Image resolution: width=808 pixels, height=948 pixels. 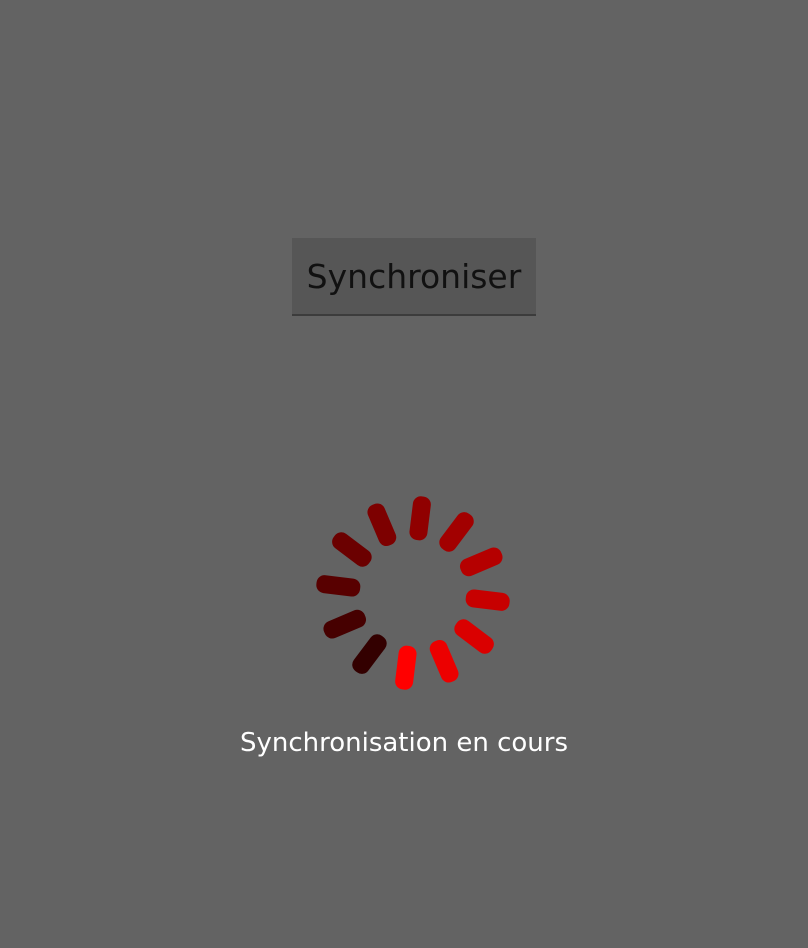 I want to click on sync-status-text: Synchronisation en cours, so click(x=404, y=743).